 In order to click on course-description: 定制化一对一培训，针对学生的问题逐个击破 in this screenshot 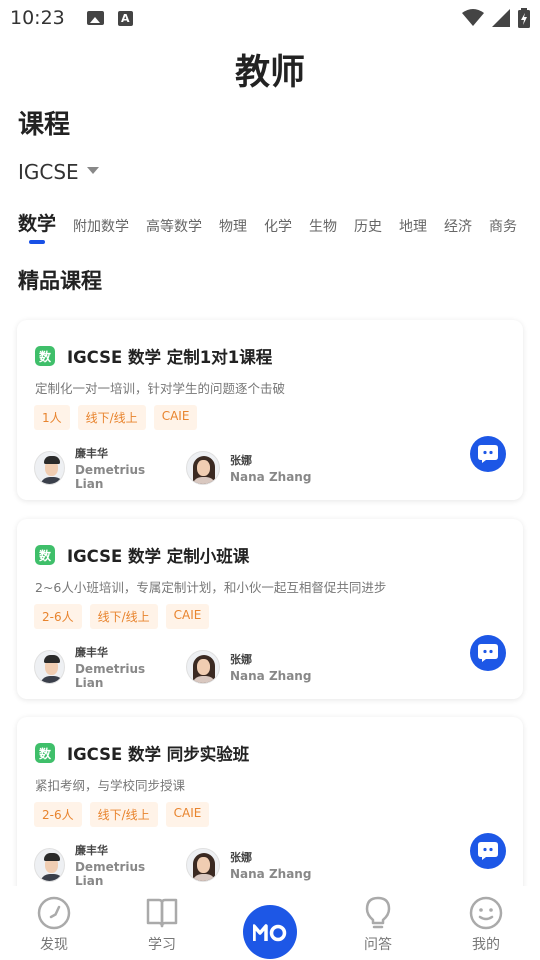, I will do `click(160, 388)`.